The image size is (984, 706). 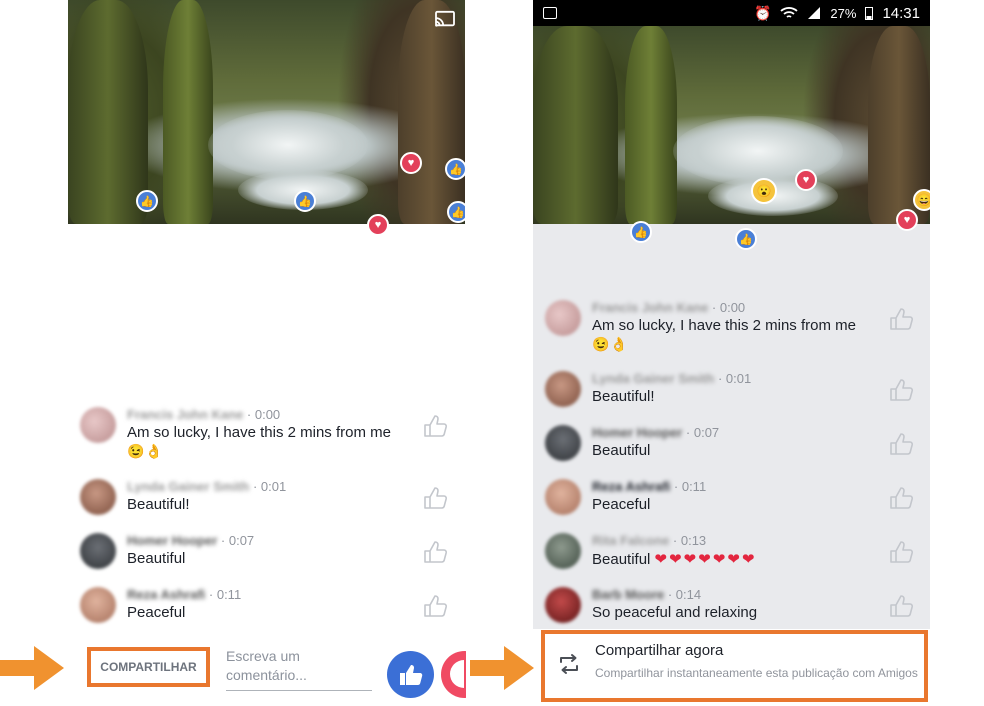 What do you see at coordinates (550, 13) in the screenshot?
I see `gallery-icon` at bounding box center [550, 13].